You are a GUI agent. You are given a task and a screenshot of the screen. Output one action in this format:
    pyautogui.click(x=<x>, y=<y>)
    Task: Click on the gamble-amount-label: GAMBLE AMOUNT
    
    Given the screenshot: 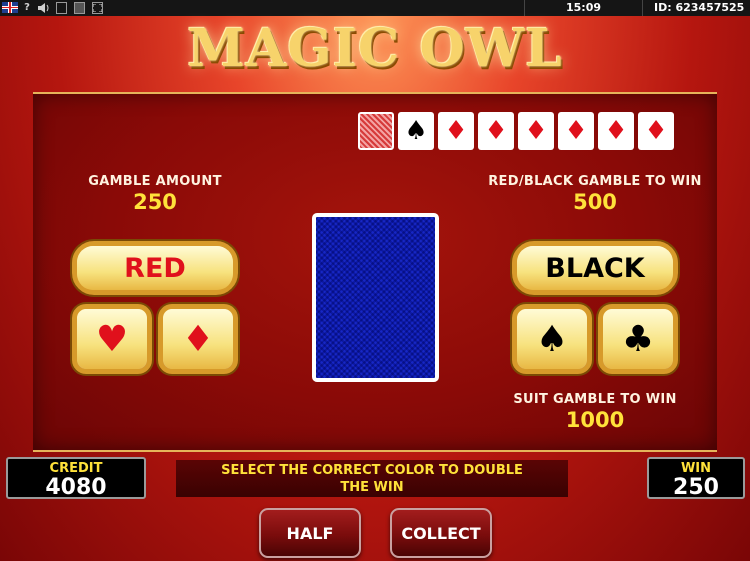 What is the action you would take?
    pyautogui.click(x=155, y=181)
    